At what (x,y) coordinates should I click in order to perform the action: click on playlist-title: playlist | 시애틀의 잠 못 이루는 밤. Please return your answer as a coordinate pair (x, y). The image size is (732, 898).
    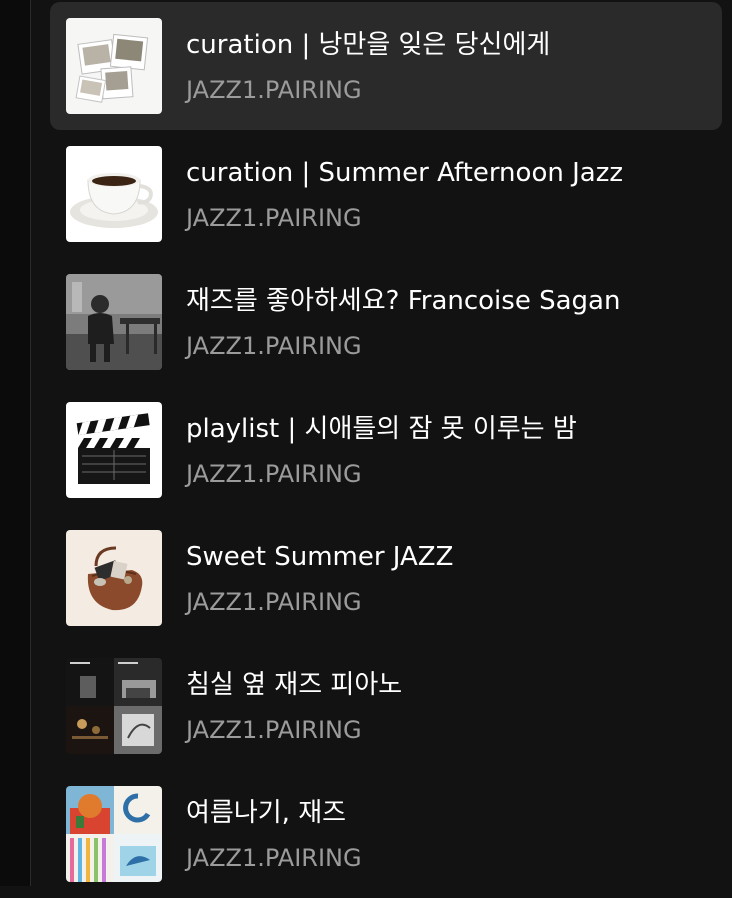
    Looking at the image, I should click on (381, 429).